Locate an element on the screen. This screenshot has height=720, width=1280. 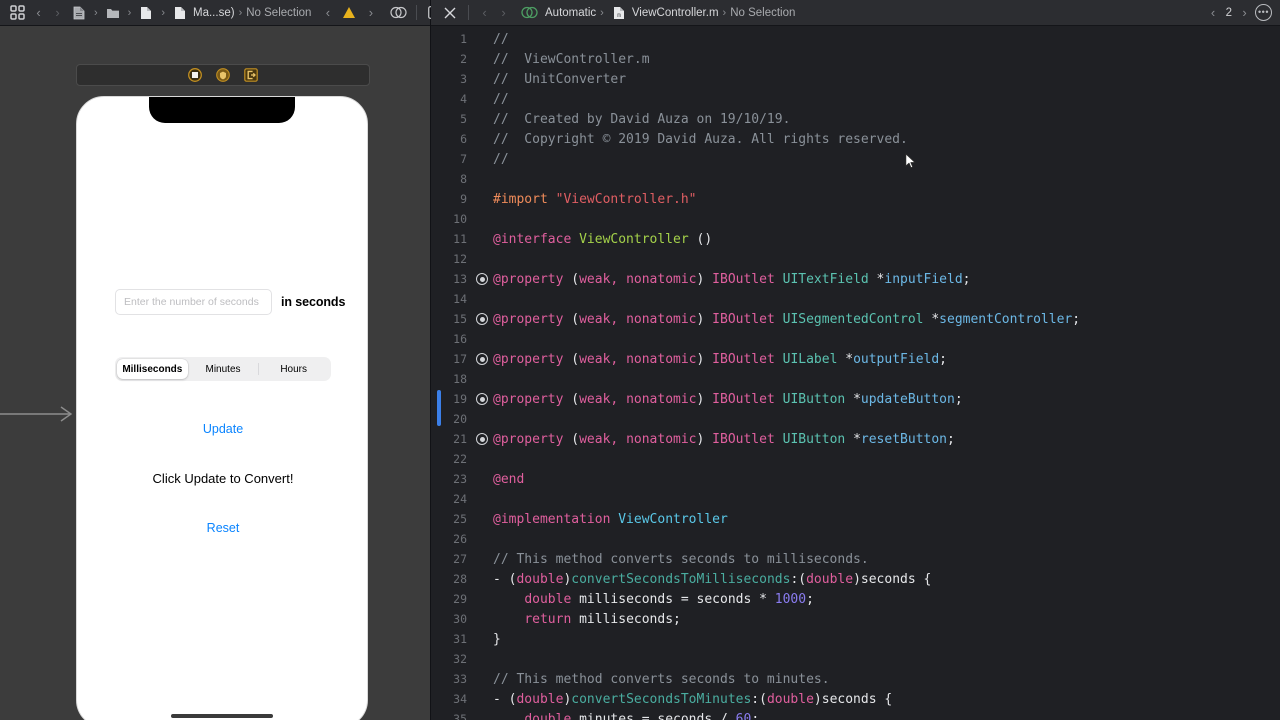
breadcrumb-storyboard-label: Ma...se) is located at coordinates (214, 13).